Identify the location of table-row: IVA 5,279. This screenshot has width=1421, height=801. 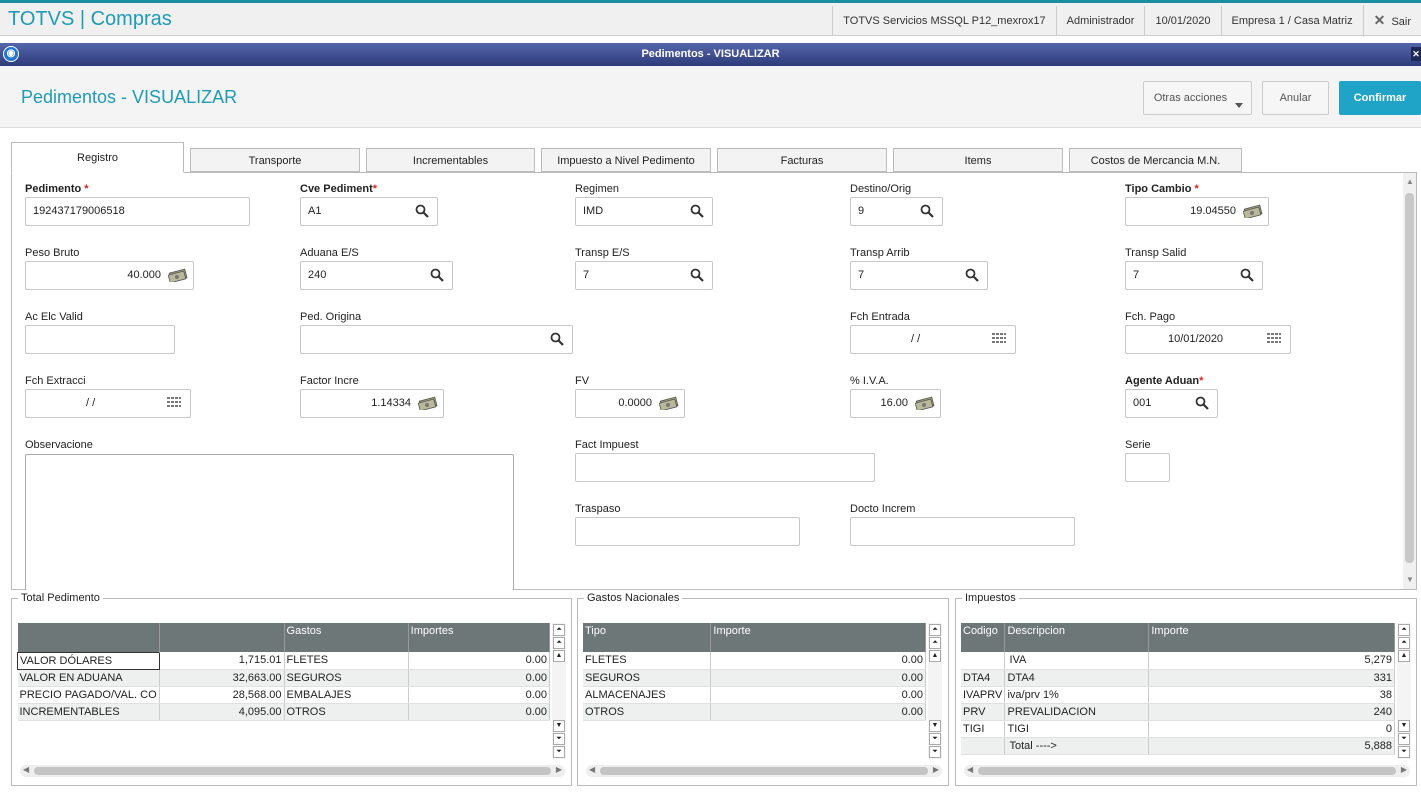
(1178, 661).